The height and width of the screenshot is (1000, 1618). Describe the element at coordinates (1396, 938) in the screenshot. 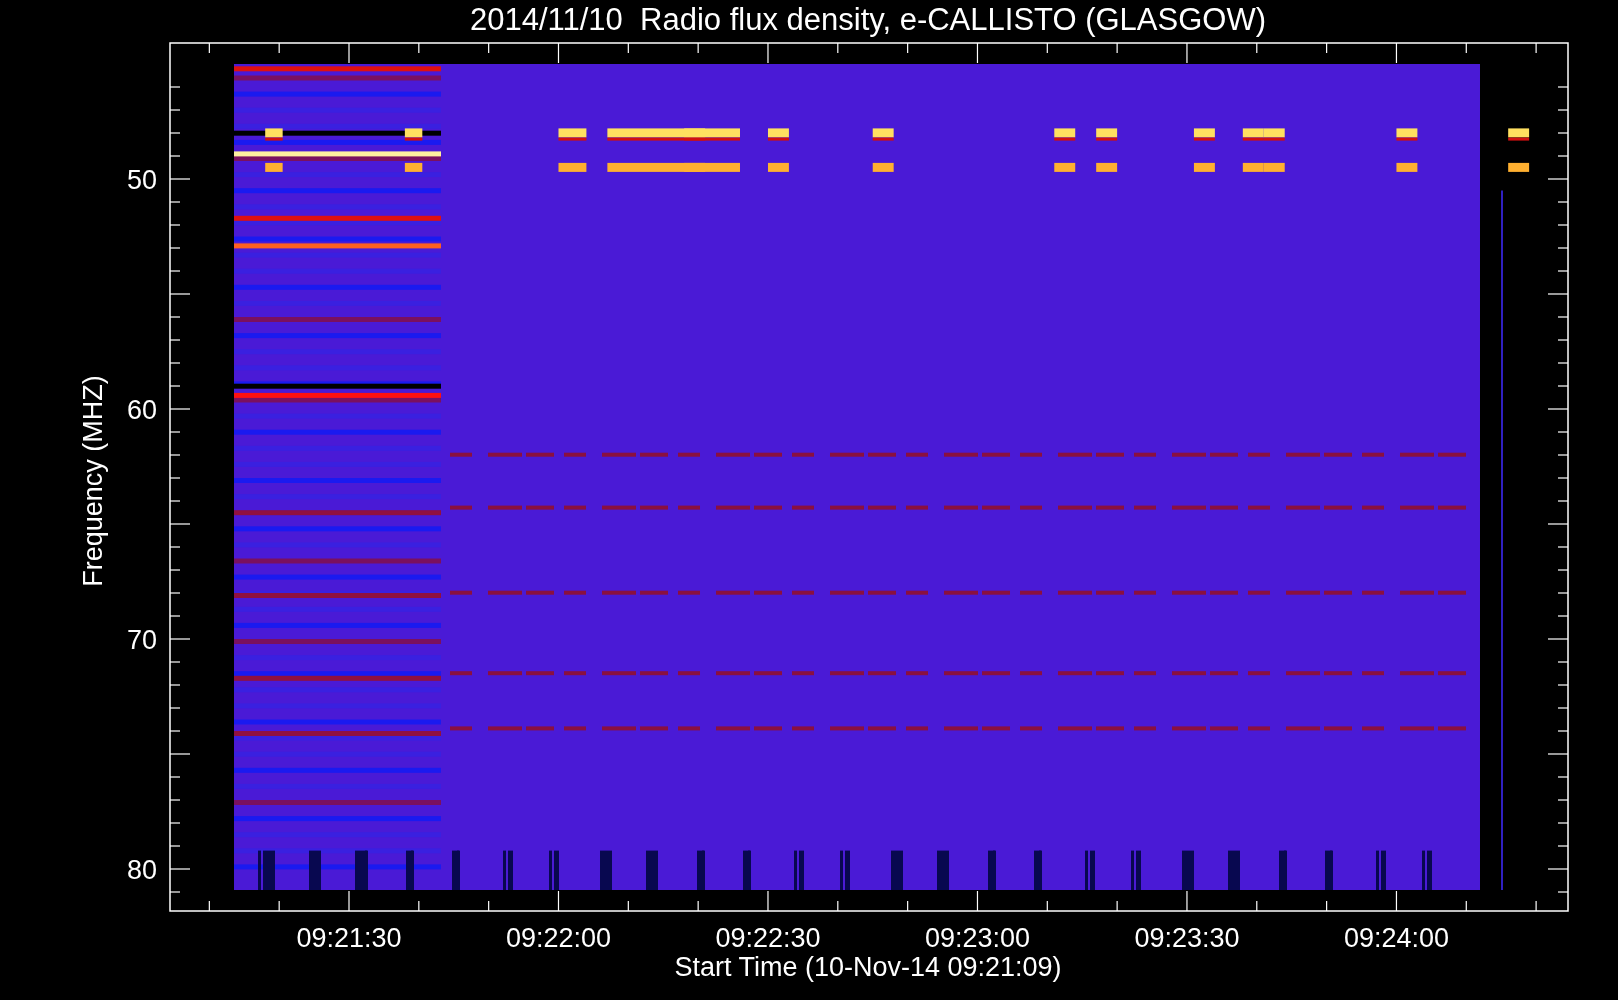

I see `x-tick-label: 09:24:00` at that location.